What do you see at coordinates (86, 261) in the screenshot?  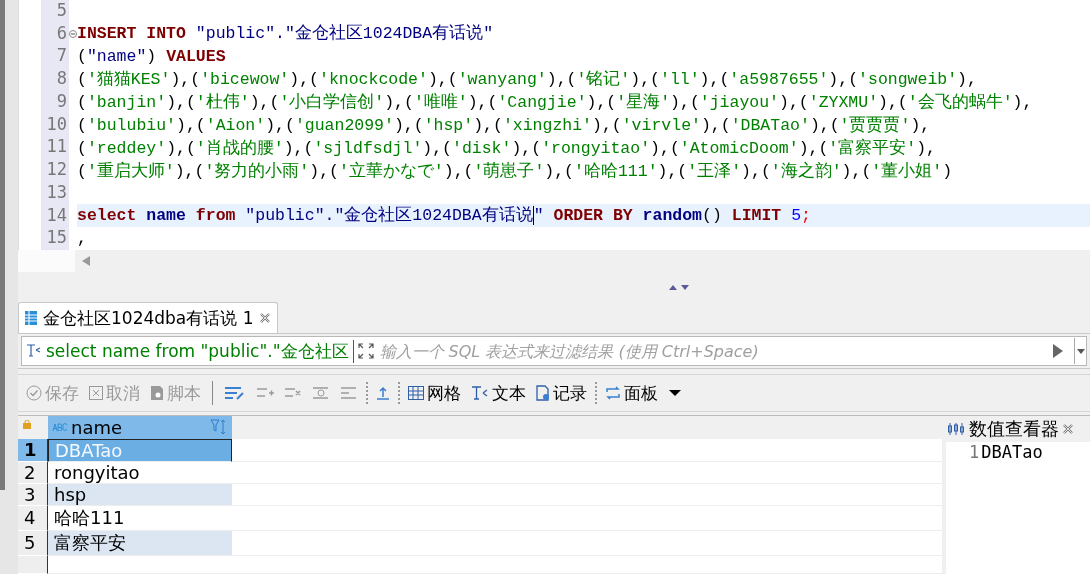 I see `scroll-left-icon` at bounding box center [86, 261].